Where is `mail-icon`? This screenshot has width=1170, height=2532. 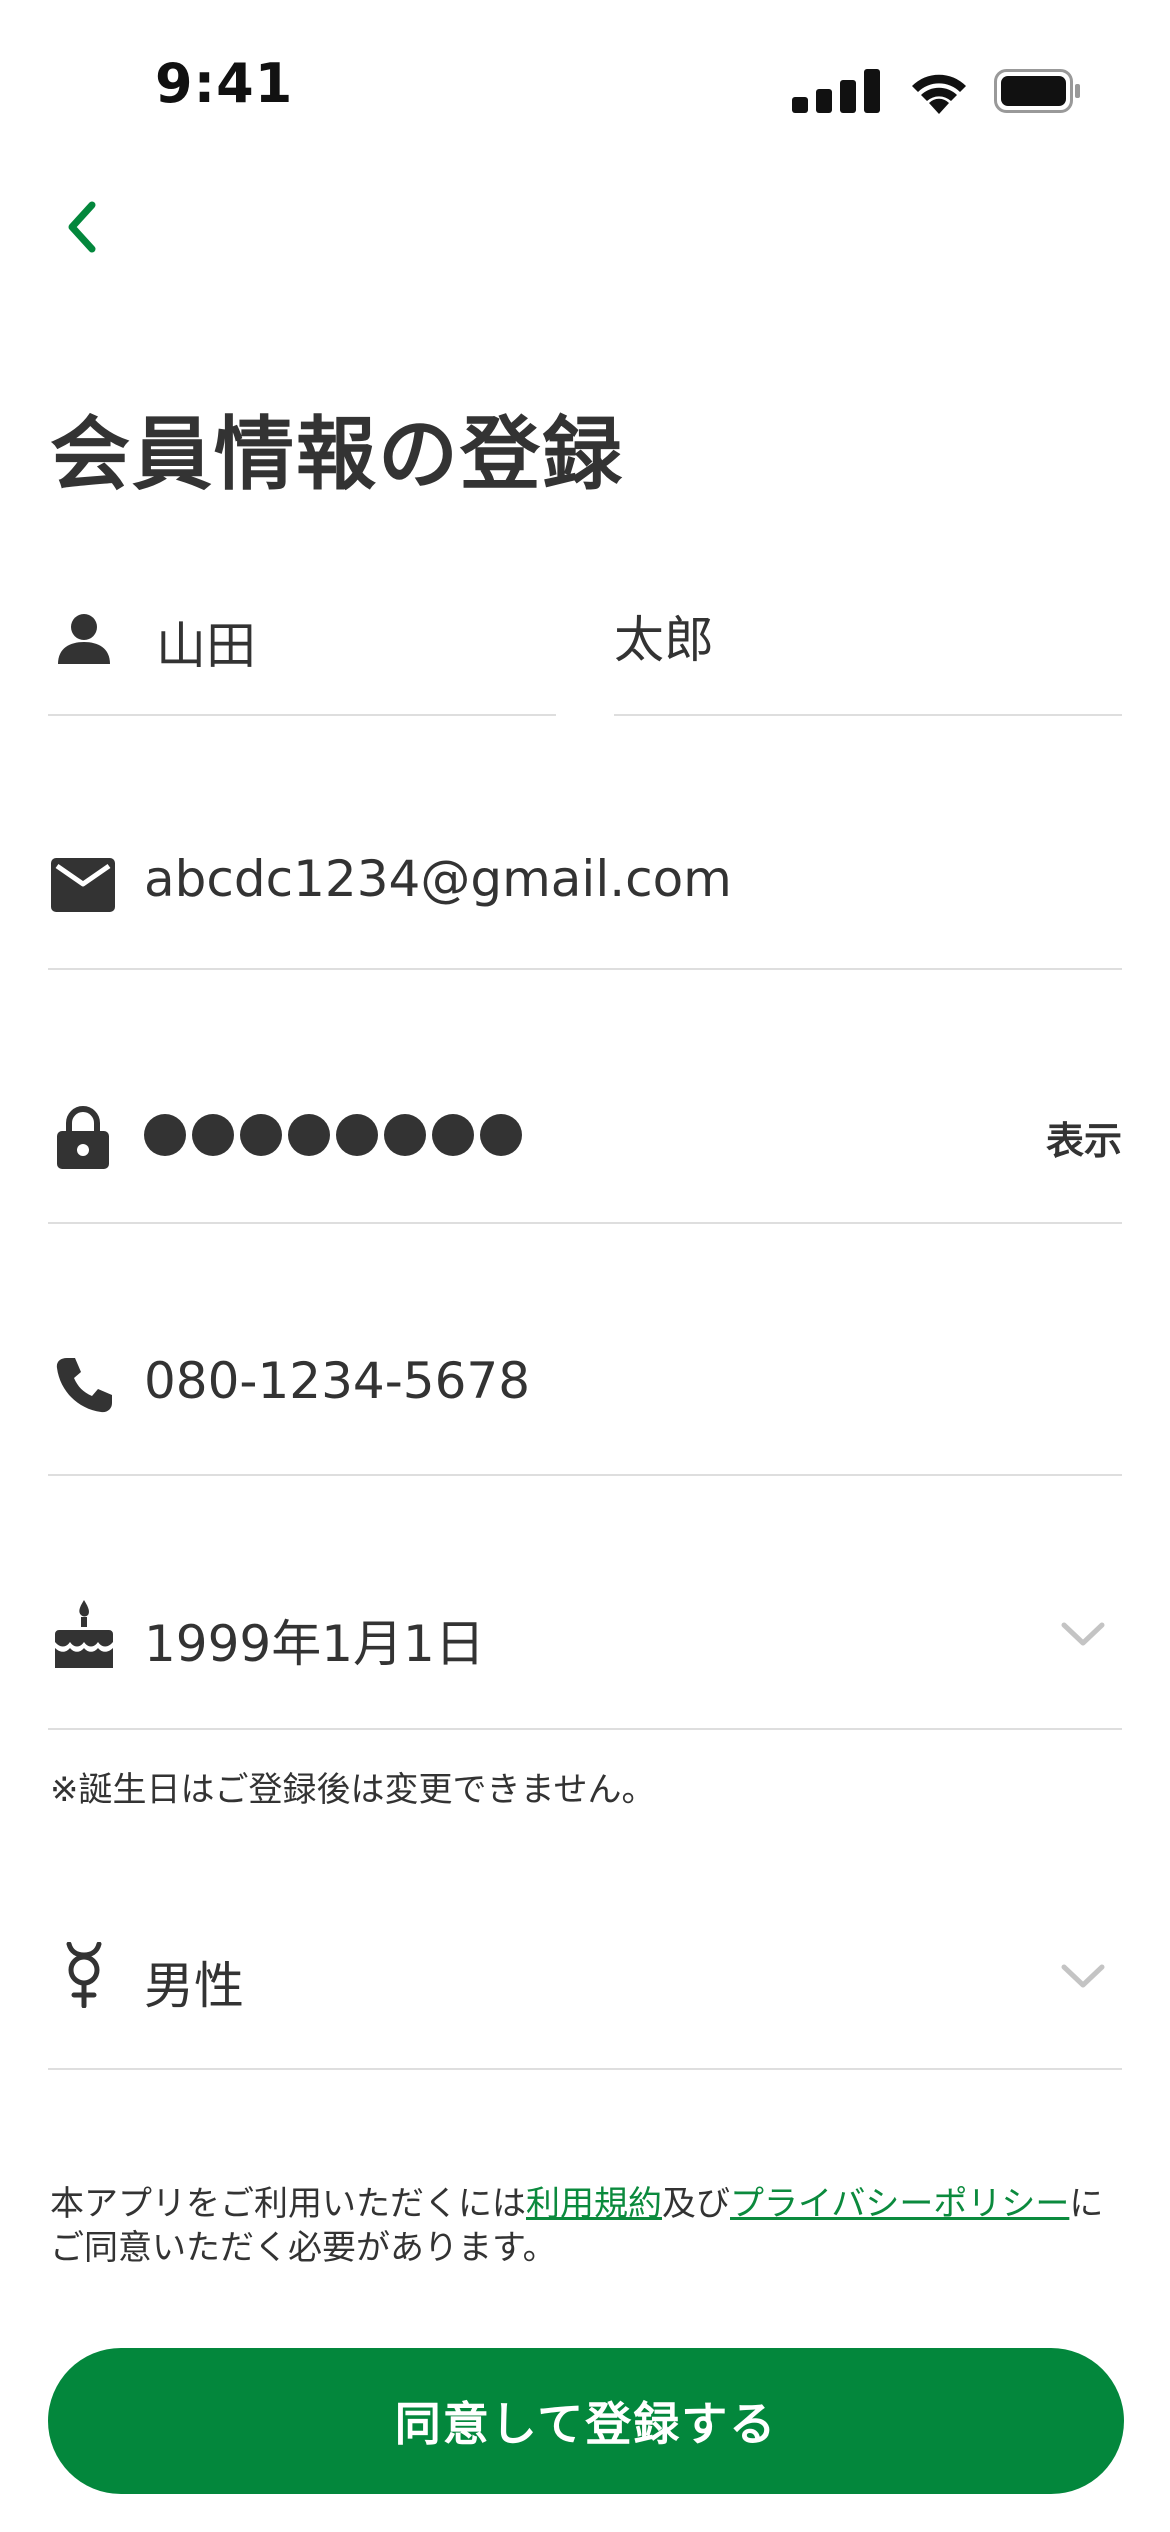
mail-icon is located at coordinates (83, 885).